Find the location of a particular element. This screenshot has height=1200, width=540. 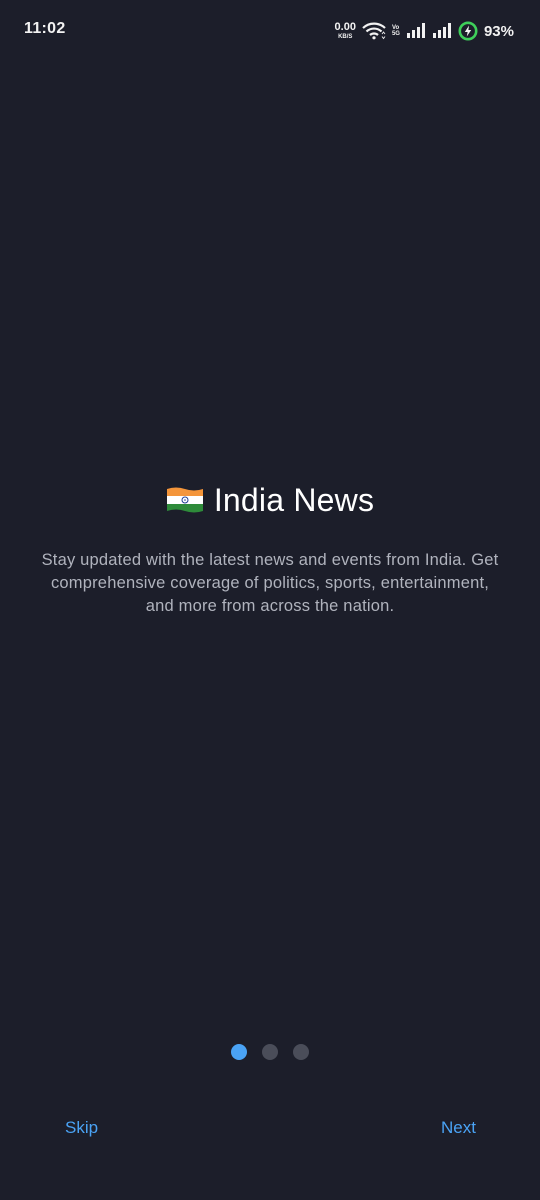

status-icons: 0.00 KB/S Vo 5G 93% is located at coordinates (424, 31).